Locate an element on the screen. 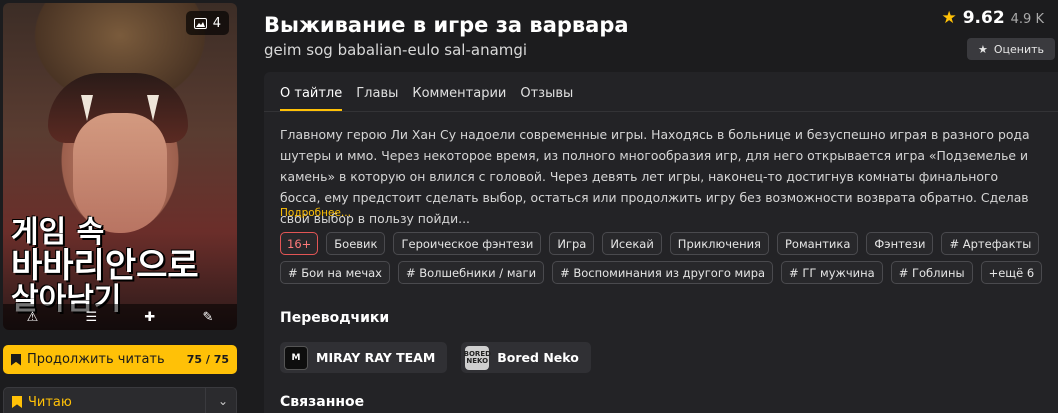 Image resolution: width=1058 pixels, height=413 pixels. translator-team: M MIRAY RAY TEAM is located at coordinates (364, 357).